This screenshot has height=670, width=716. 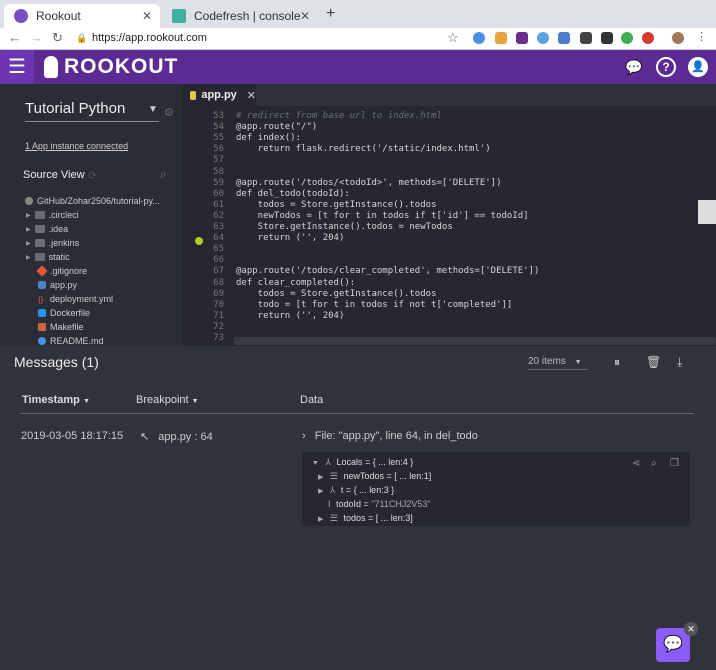 What do you see at coordinates (75, 299) in the screenshot?
I see `tree-item-file: {} deployment.yml` at bounding box center [75, 299].